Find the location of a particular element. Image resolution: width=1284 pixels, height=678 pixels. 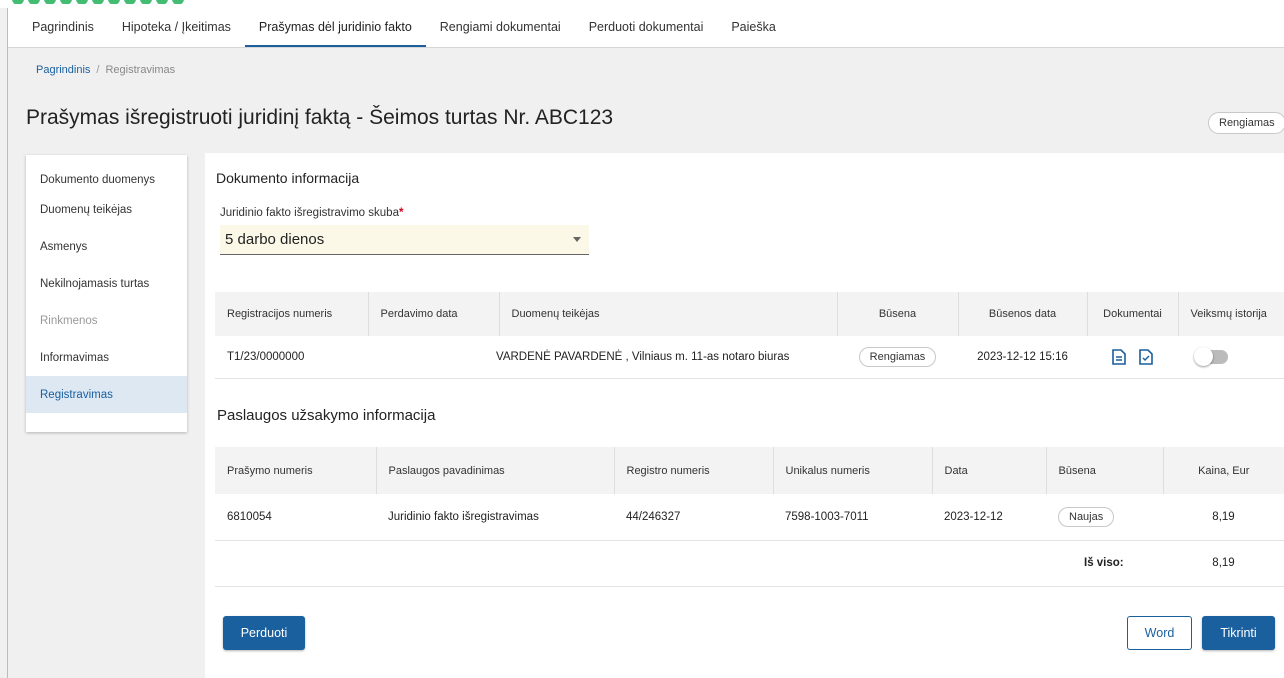

sidebar-item-real-estate: Nekilnojamasis turtas is located at coordinates (106, 283).